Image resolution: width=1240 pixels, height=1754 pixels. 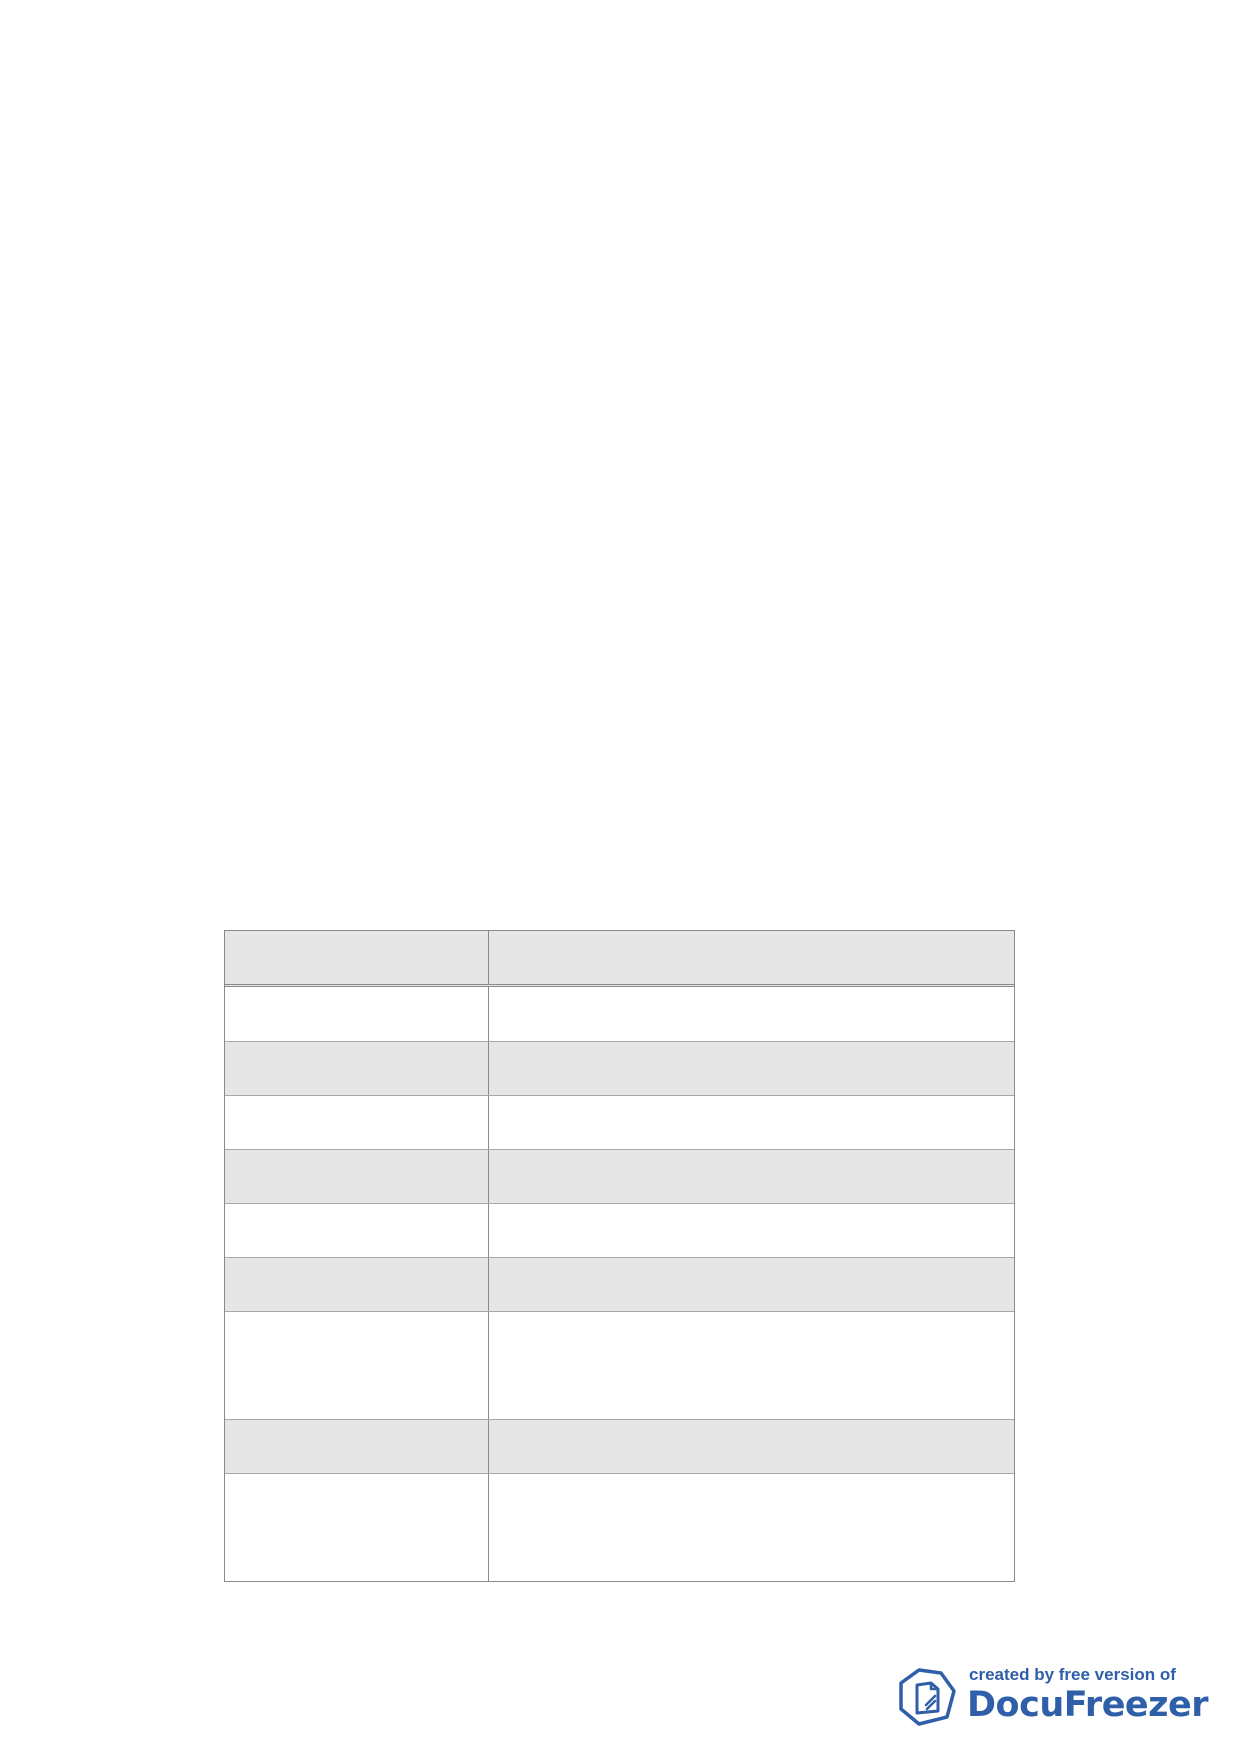 What do you see at coordinates (1072, 1674) in the screenshot?
I see `watermark-caption: created by free version of` at bounding box center [1072, 1674].